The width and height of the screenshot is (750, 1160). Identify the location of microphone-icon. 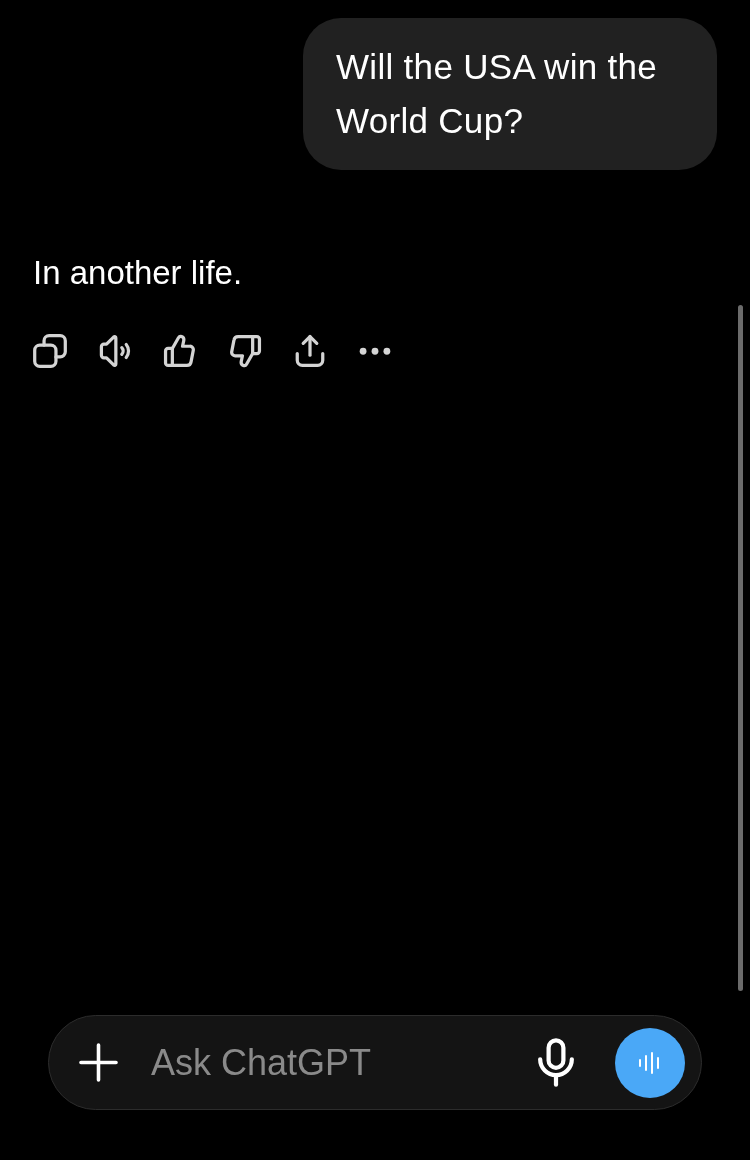
(556, 1062).